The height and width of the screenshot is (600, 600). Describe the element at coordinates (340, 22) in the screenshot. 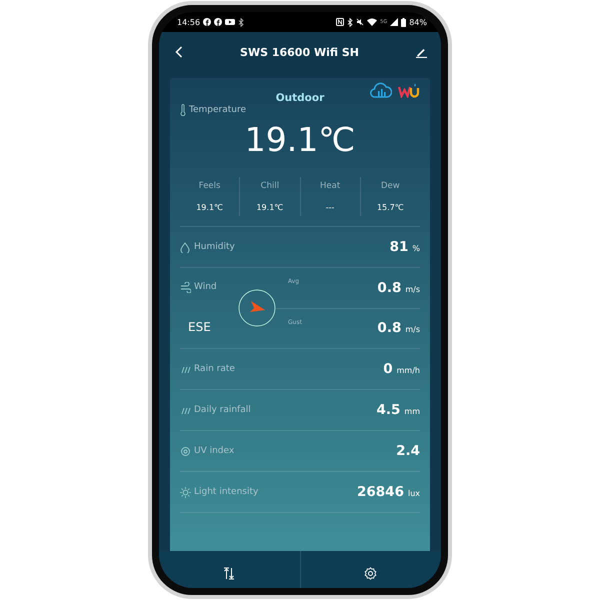

I see `nfc-icon` at that location.